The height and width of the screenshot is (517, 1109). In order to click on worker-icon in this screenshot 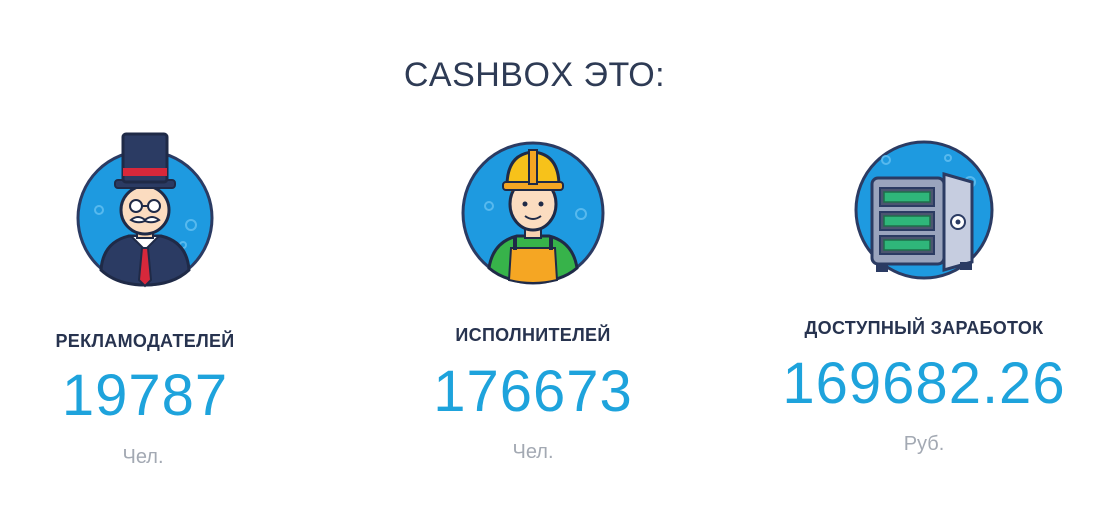, I will do `click(533, 213)`.